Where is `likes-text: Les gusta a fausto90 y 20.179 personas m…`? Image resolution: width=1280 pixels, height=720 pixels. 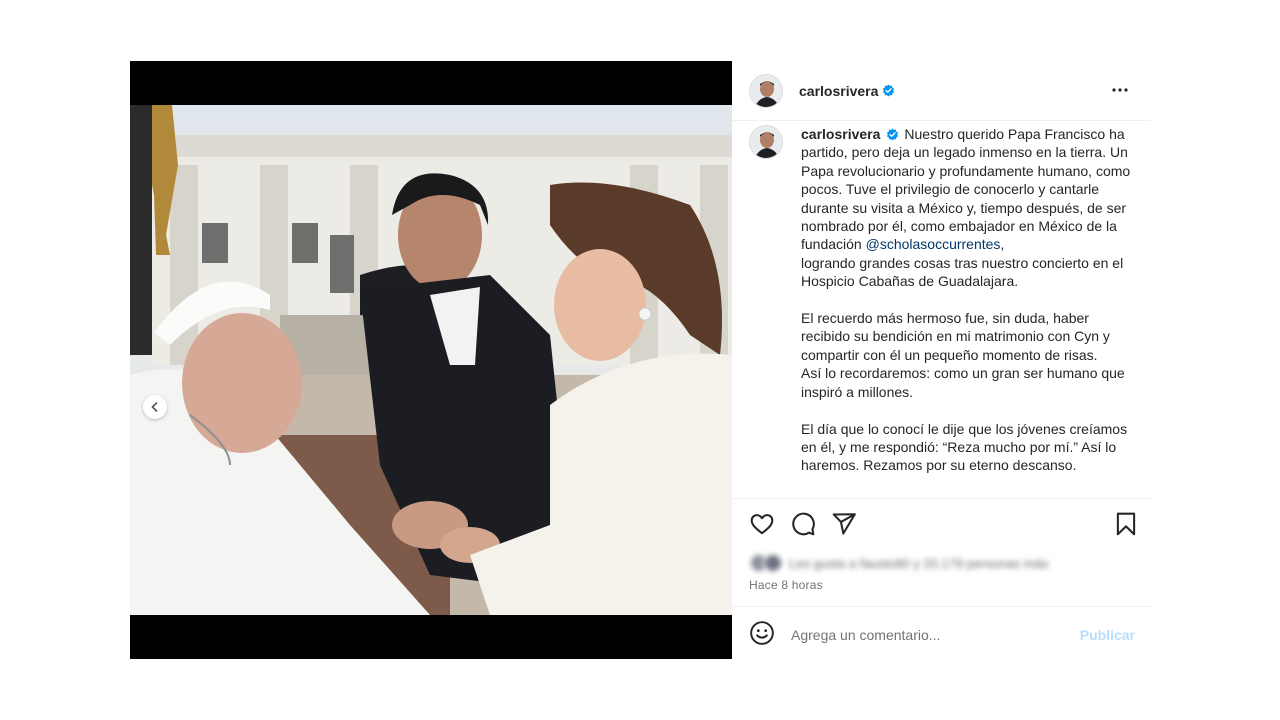
likes-text: Les gusta a fausto90 y 20.179 personas m… is located at coordinates (919, 563).